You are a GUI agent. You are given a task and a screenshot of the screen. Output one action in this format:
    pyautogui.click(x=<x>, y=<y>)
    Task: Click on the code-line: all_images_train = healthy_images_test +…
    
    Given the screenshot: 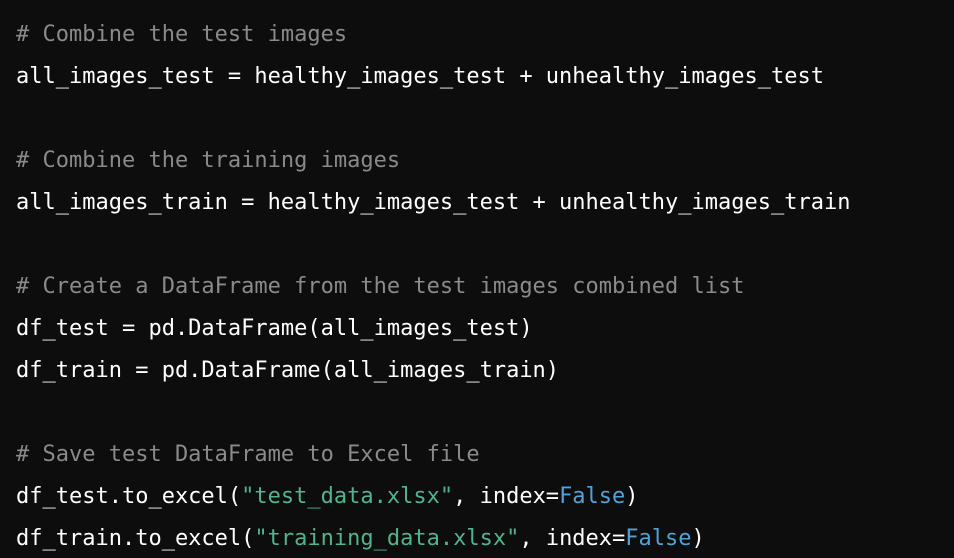 What is the action you would take?
    pyautogui.click(x=485, y=203)
    